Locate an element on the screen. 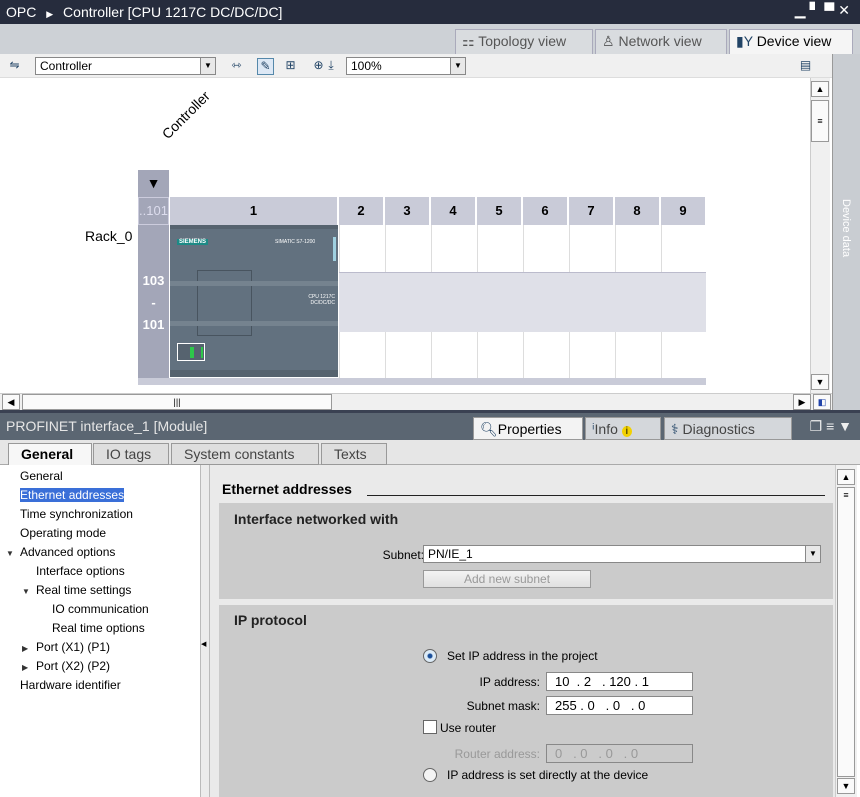  nav-item: Real time options is located at coordinates (98, 630).